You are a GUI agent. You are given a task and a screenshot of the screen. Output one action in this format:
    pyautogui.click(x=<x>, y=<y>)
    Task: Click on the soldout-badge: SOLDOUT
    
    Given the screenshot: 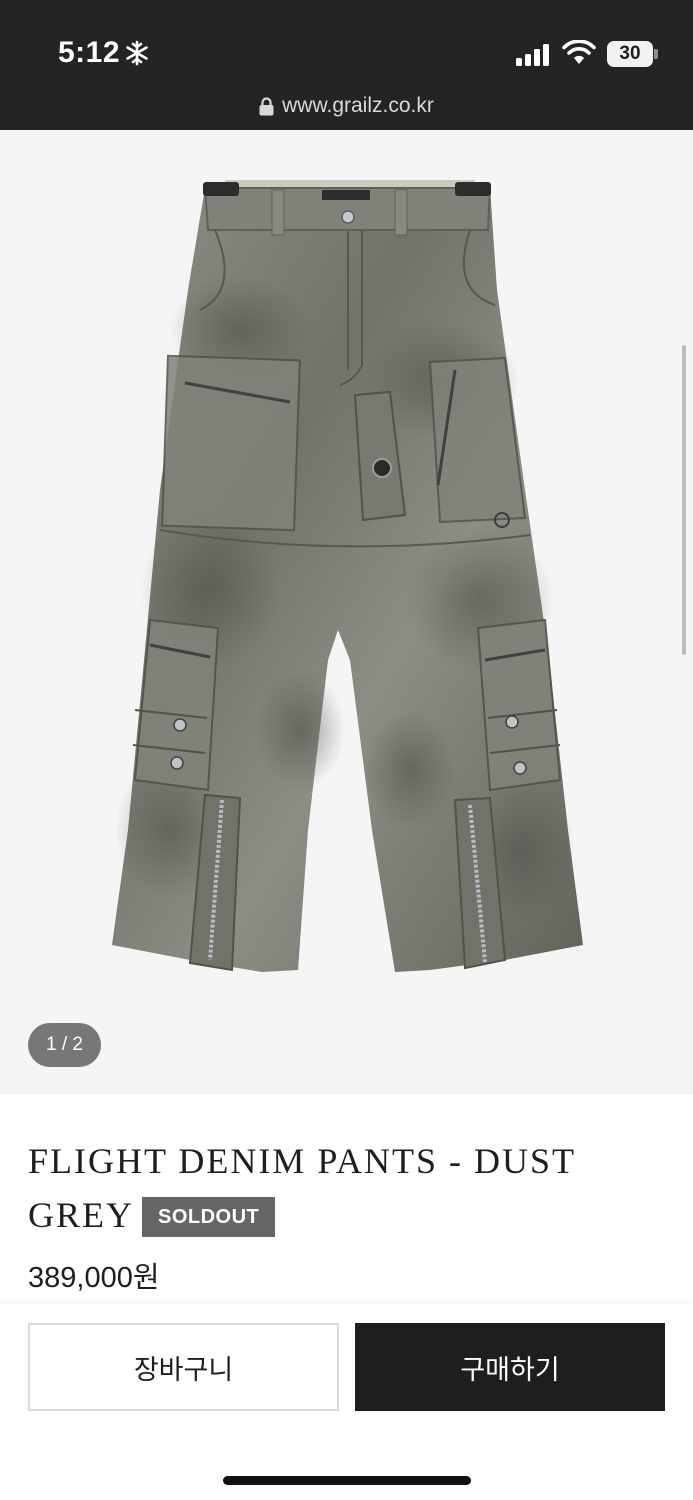 What is the action you would take?
    pyautogui.click(x=209, y=1217)
    